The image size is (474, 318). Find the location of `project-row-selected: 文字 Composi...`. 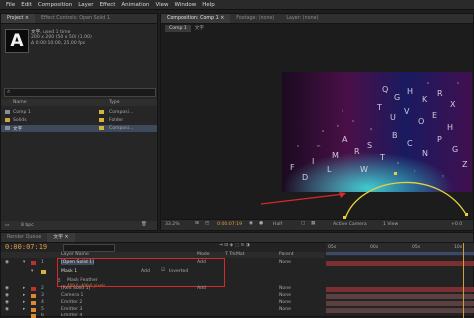

project-row-selected: 文字 Composi... is located at coordinates (79, 128).